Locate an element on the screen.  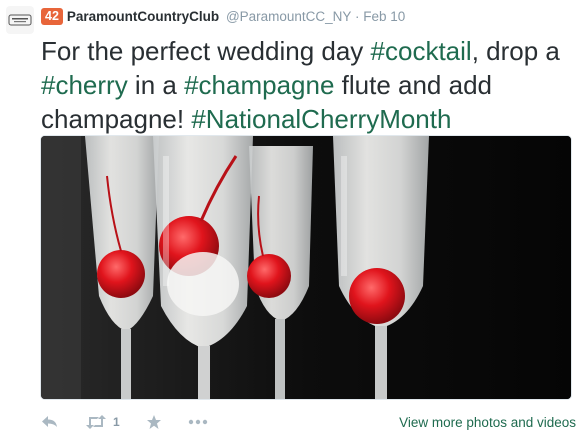
retweet-button: 1 is located at coordinates (102, 422).